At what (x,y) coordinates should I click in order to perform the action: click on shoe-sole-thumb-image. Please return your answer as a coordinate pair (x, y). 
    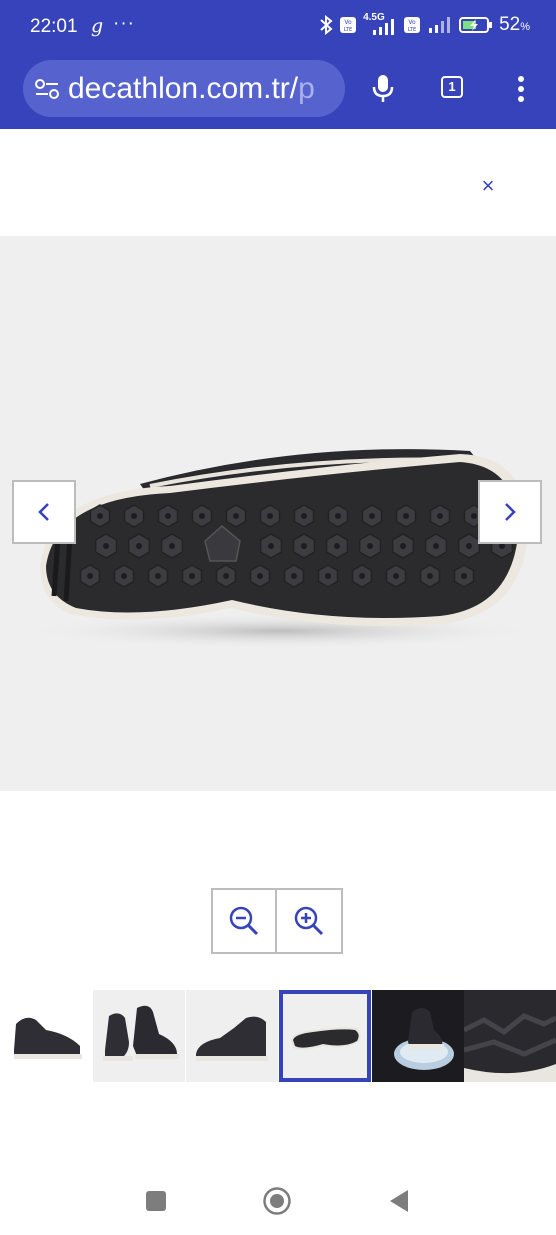
    Looking at the image, I should click on (326, 1038).